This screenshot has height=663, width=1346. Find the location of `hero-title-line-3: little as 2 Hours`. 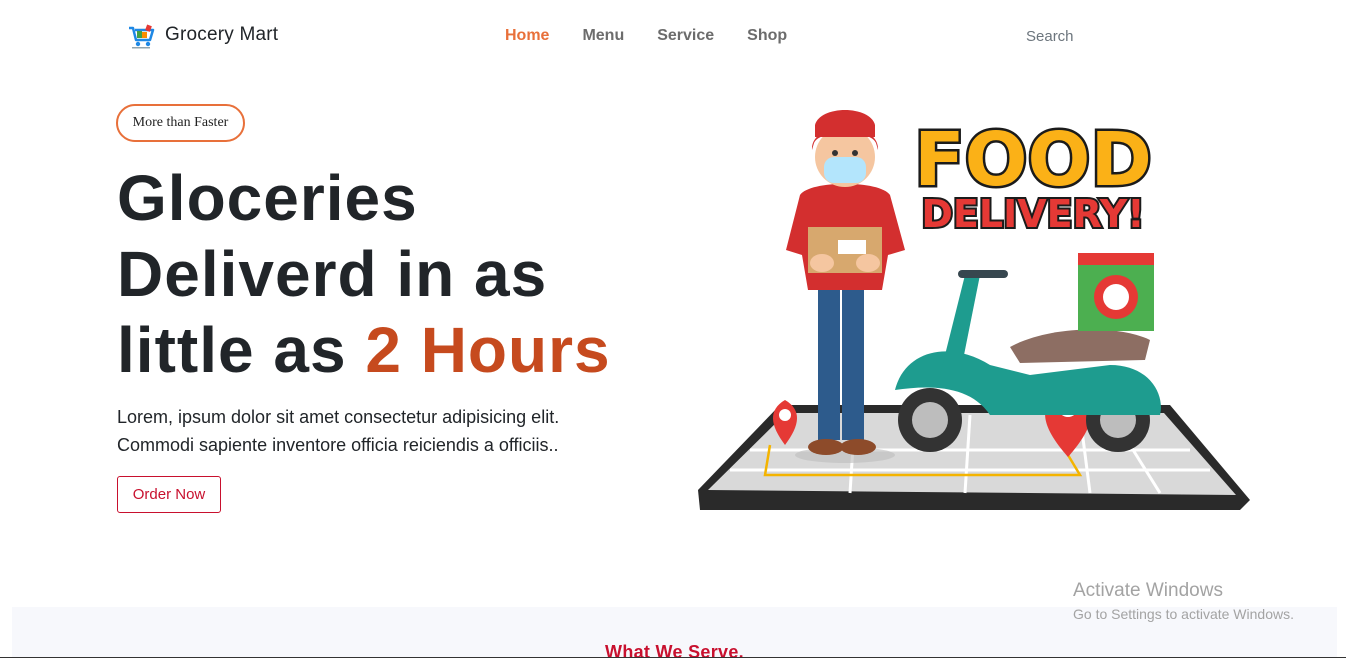

hero-title-line-3: little as 2 Hours is located at coordinates (407, 350).